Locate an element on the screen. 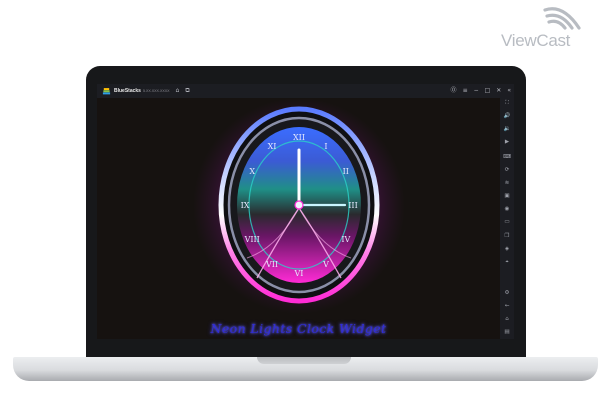 Image resolution: width=602 pixels, height=414 pixels. sidebar-fullscreen-icon: ⛶ is located at coordinates (507, 103).